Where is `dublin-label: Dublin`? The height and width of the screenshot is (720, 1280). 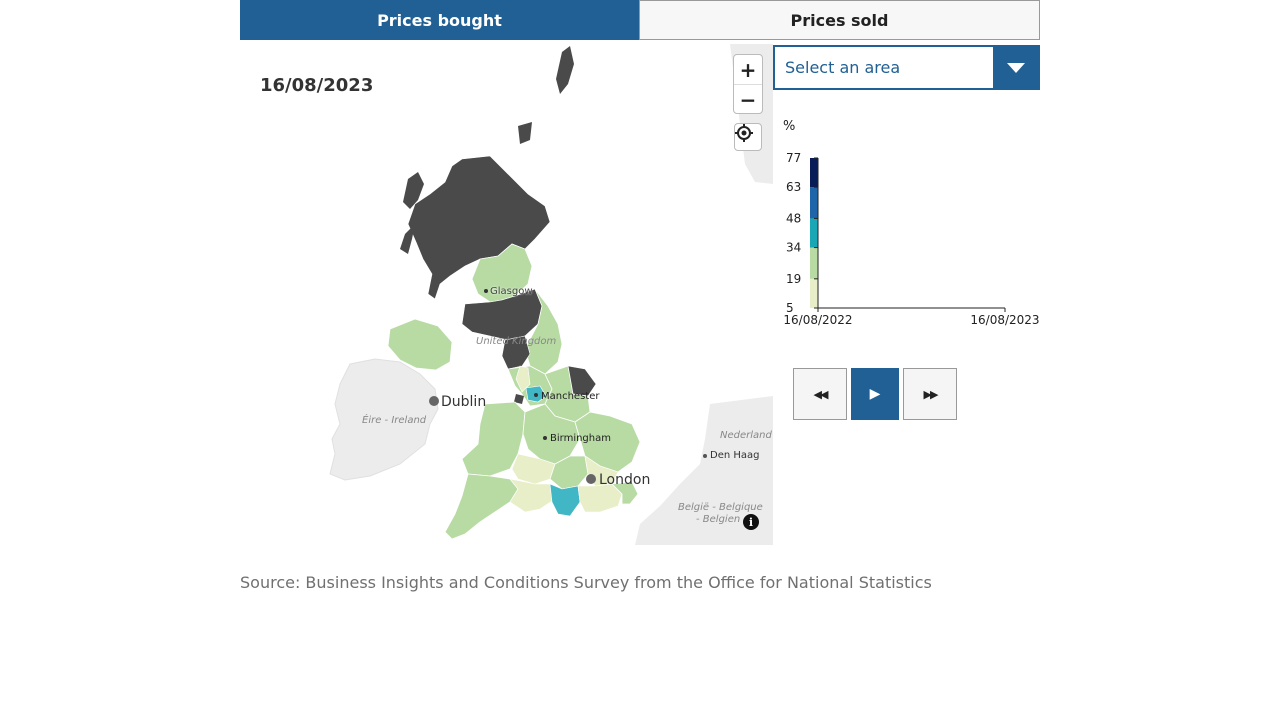 dublin-label: Dublin is located at coordinates (464, 402).